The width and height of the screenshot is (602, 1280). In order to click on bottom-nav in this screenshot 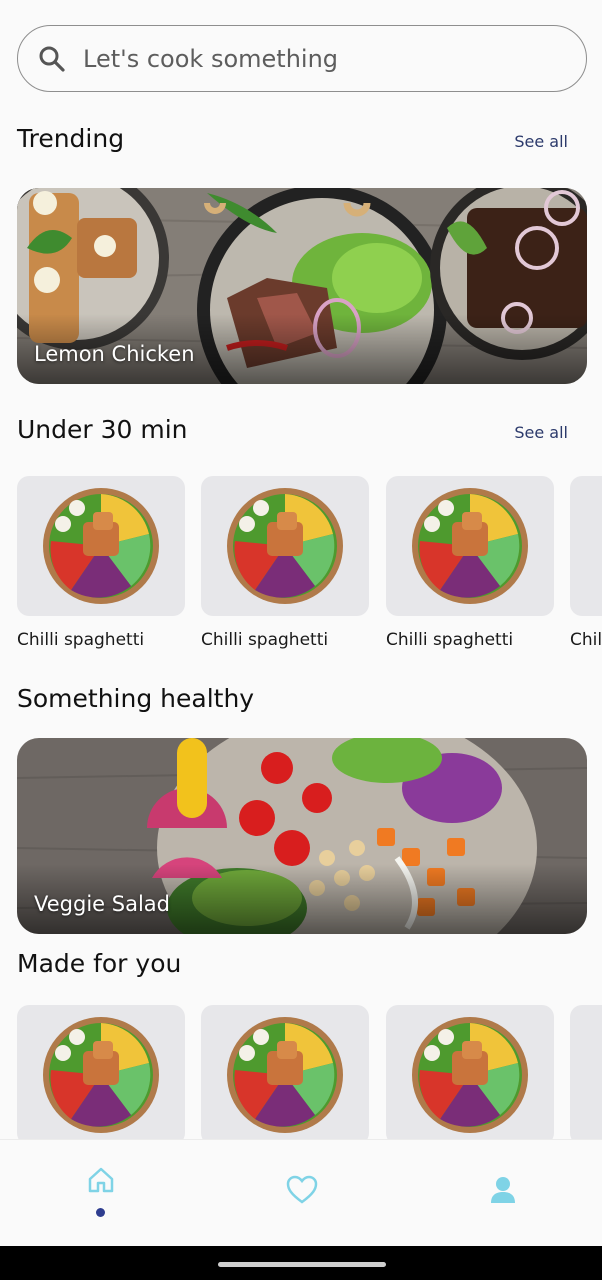, I will do `click(301, 1192)`.